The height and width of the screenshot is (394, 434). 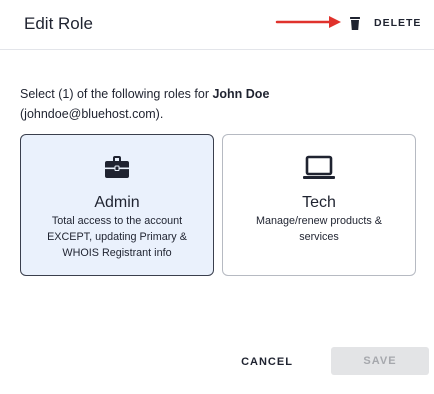 I want to click on role-description: Manage/renew products & services, so click(x=319, y=229).